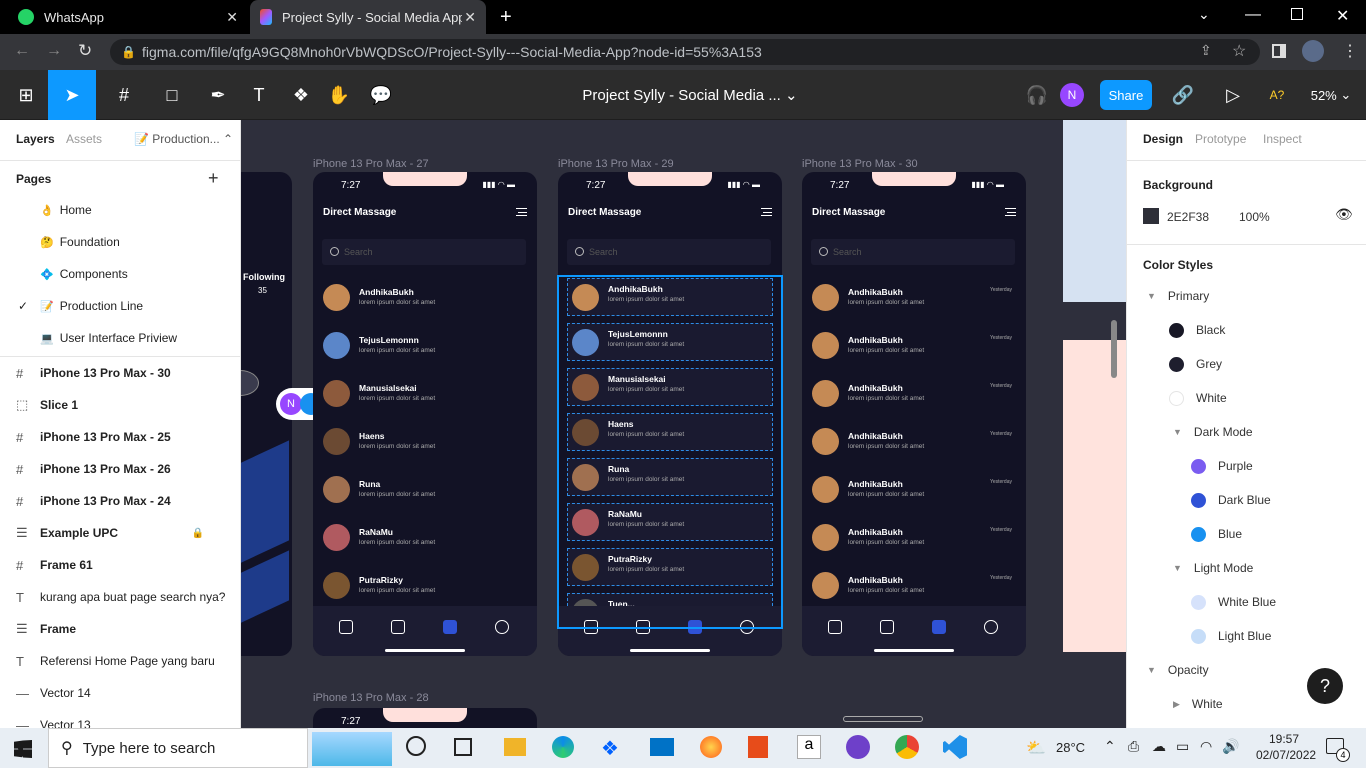  I want to click on chat-item: TejusLemonnn lorem ipsum dolor sit amet, so click(423, 346).